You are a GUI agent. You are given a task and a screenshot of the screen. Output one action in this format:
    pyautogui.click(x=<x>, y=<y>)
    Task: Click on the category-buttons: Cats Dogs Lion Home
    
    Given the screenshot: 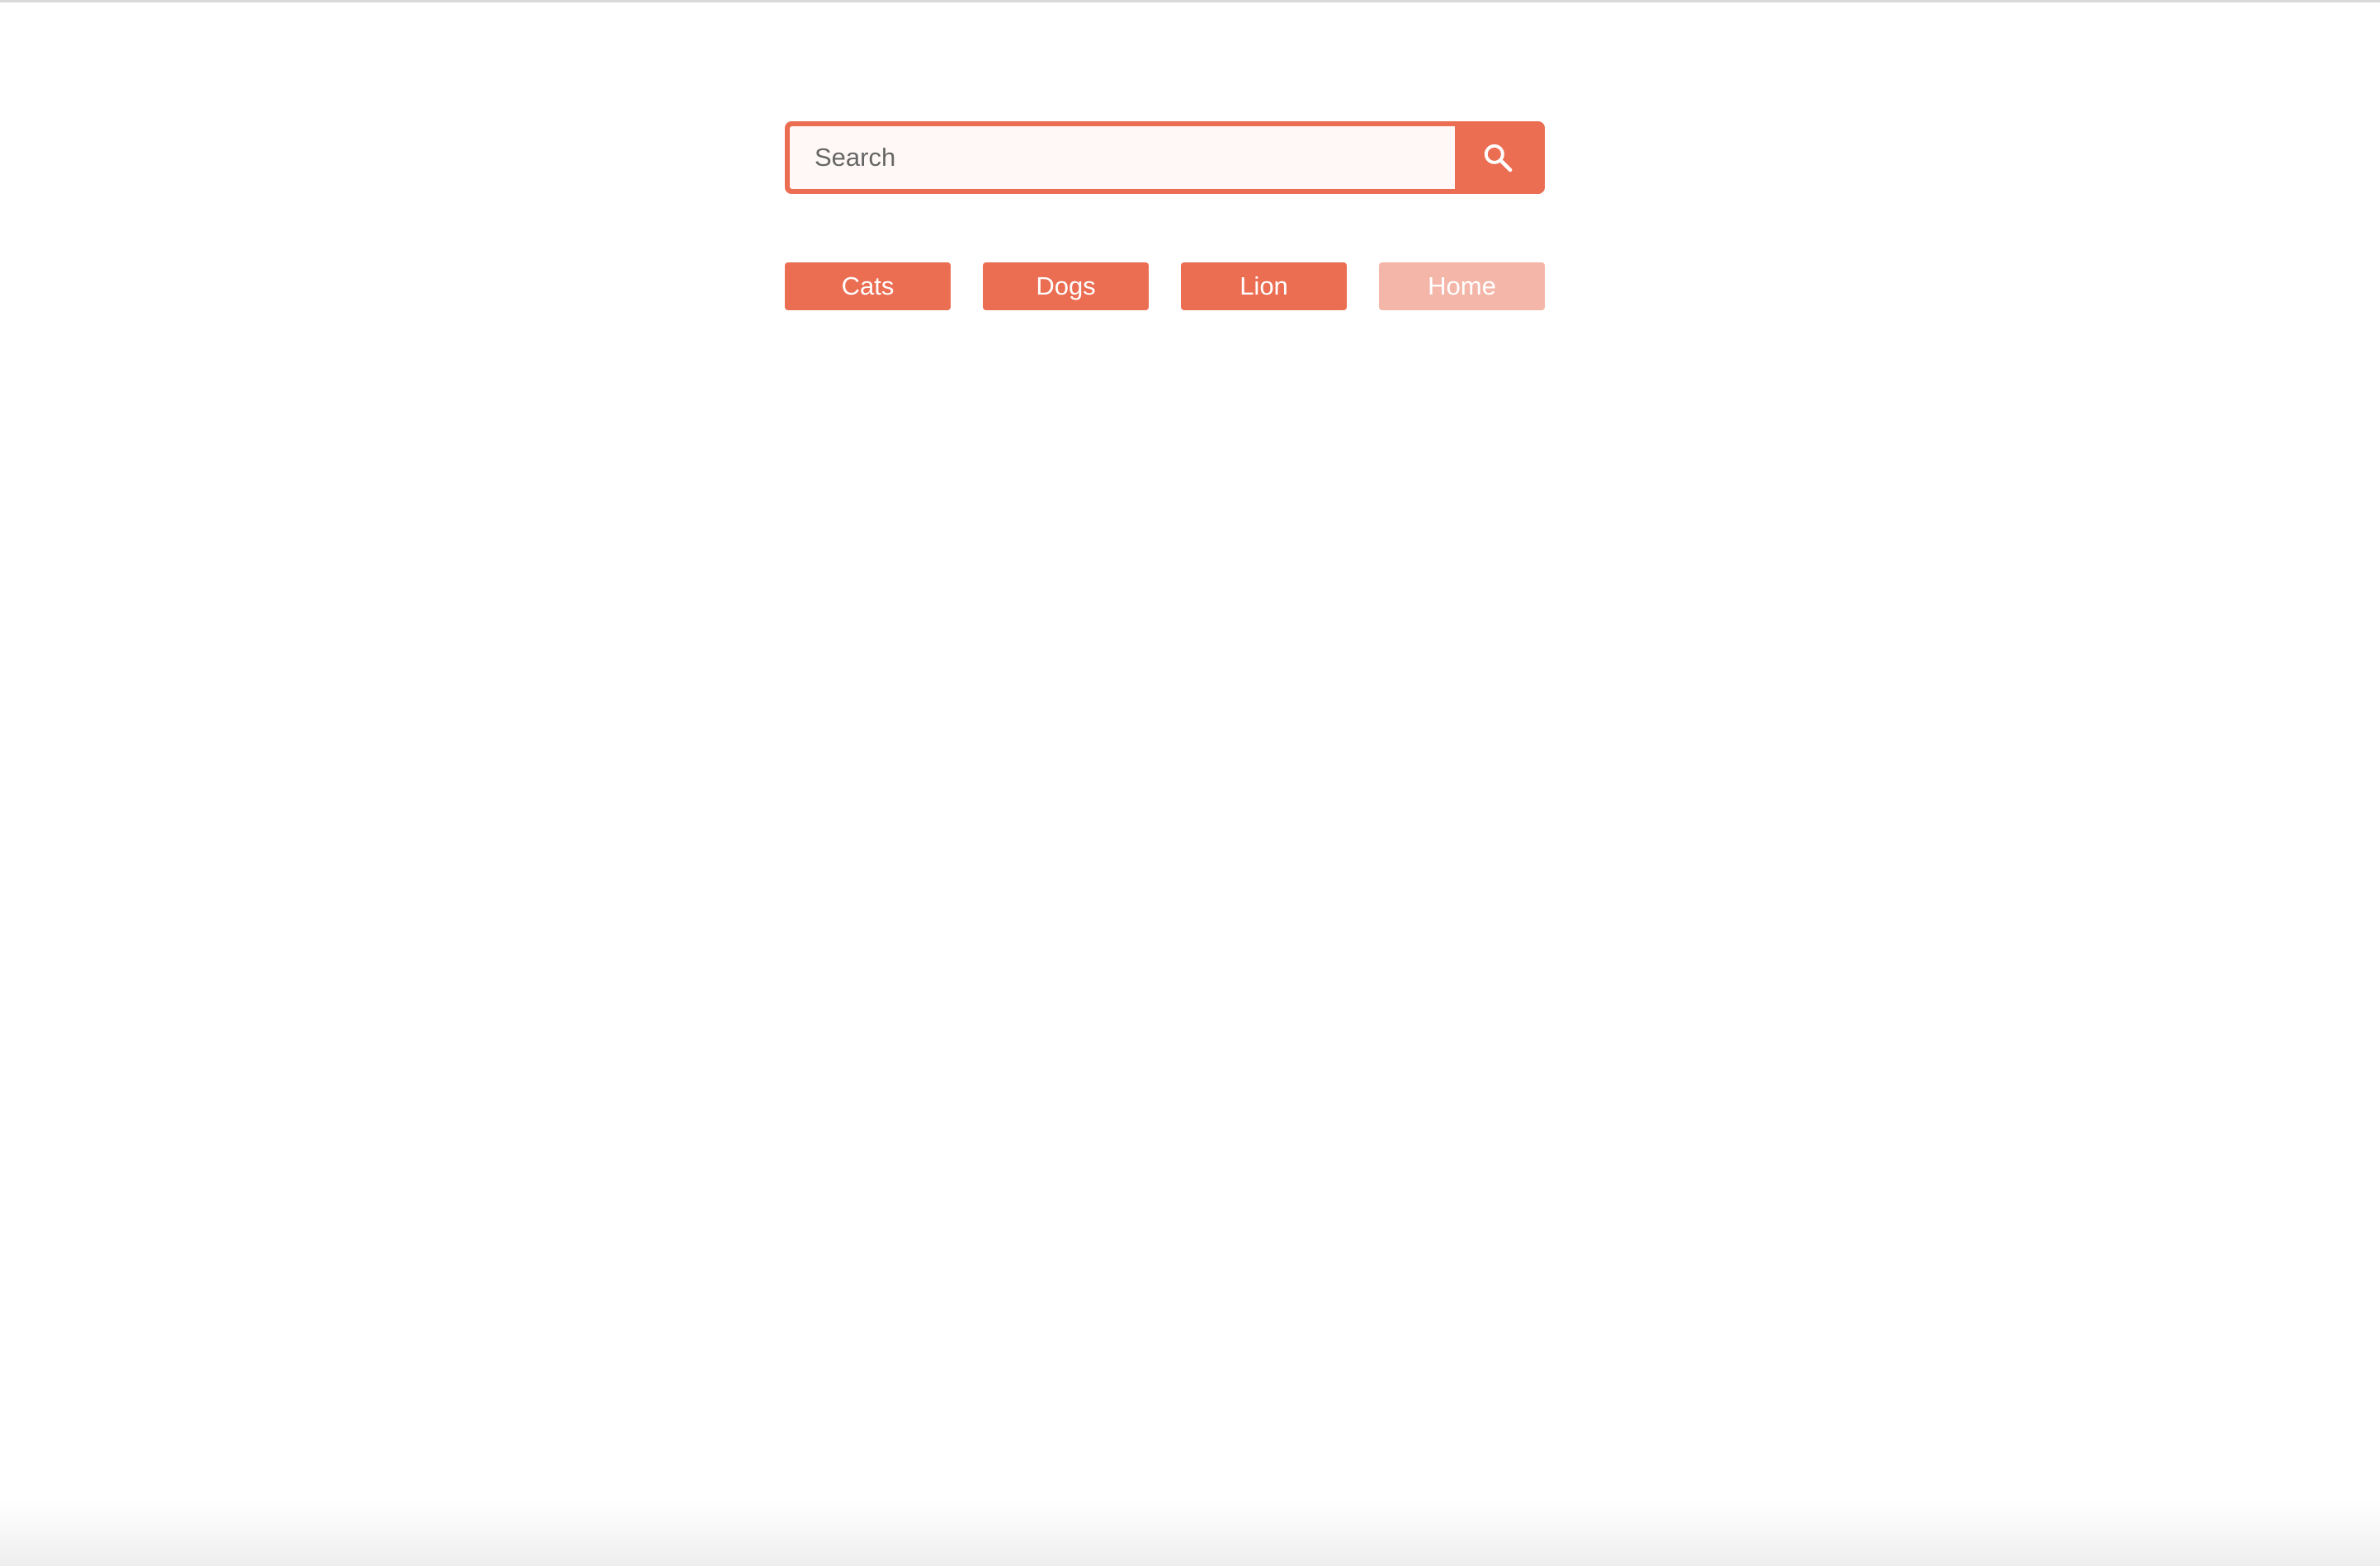 What is the action you would take?
    pyautogui.click(x=1165, y=286)
    